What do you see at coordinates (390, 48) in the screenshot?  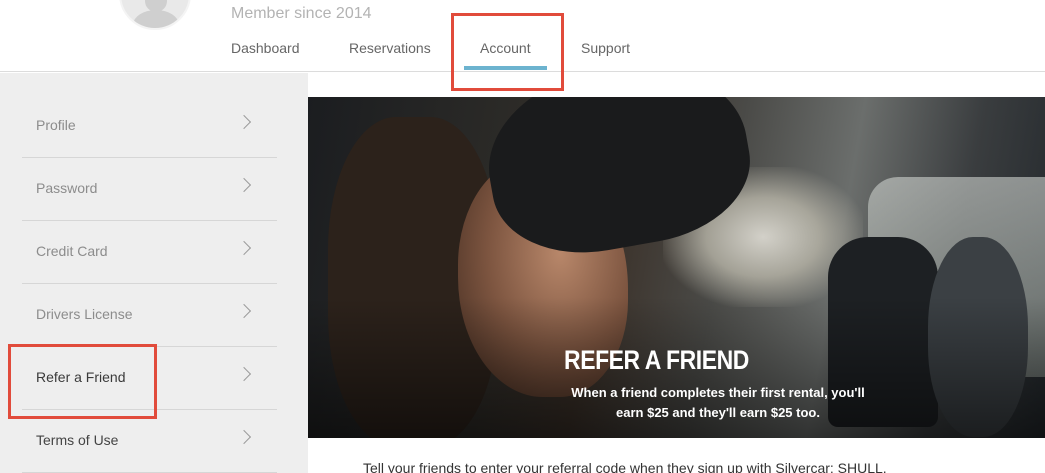 I see `tab-reservations: Reservations` at bounding box center [390, 48].